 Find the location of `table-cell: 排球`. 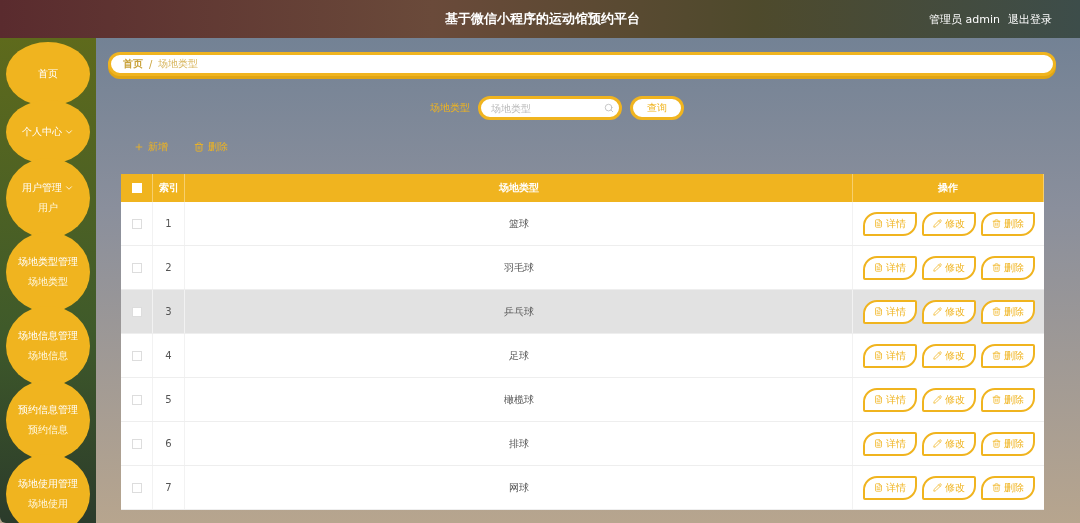

table-cell: 排球 is located at coordinates (519, 443).